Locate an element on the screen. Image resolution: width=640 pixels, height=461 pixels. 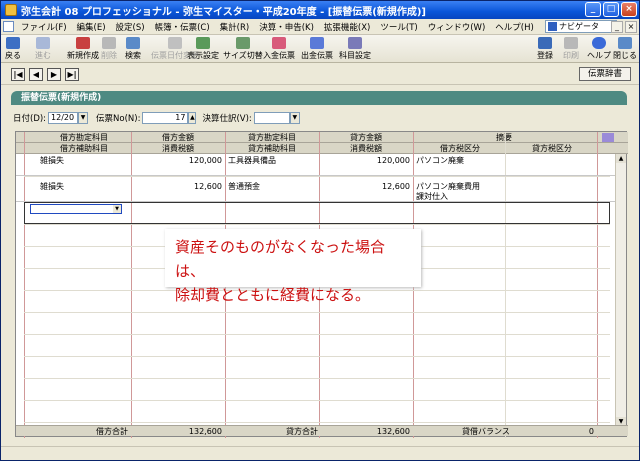
close-window-button: × is located at coordinates (629, 9).